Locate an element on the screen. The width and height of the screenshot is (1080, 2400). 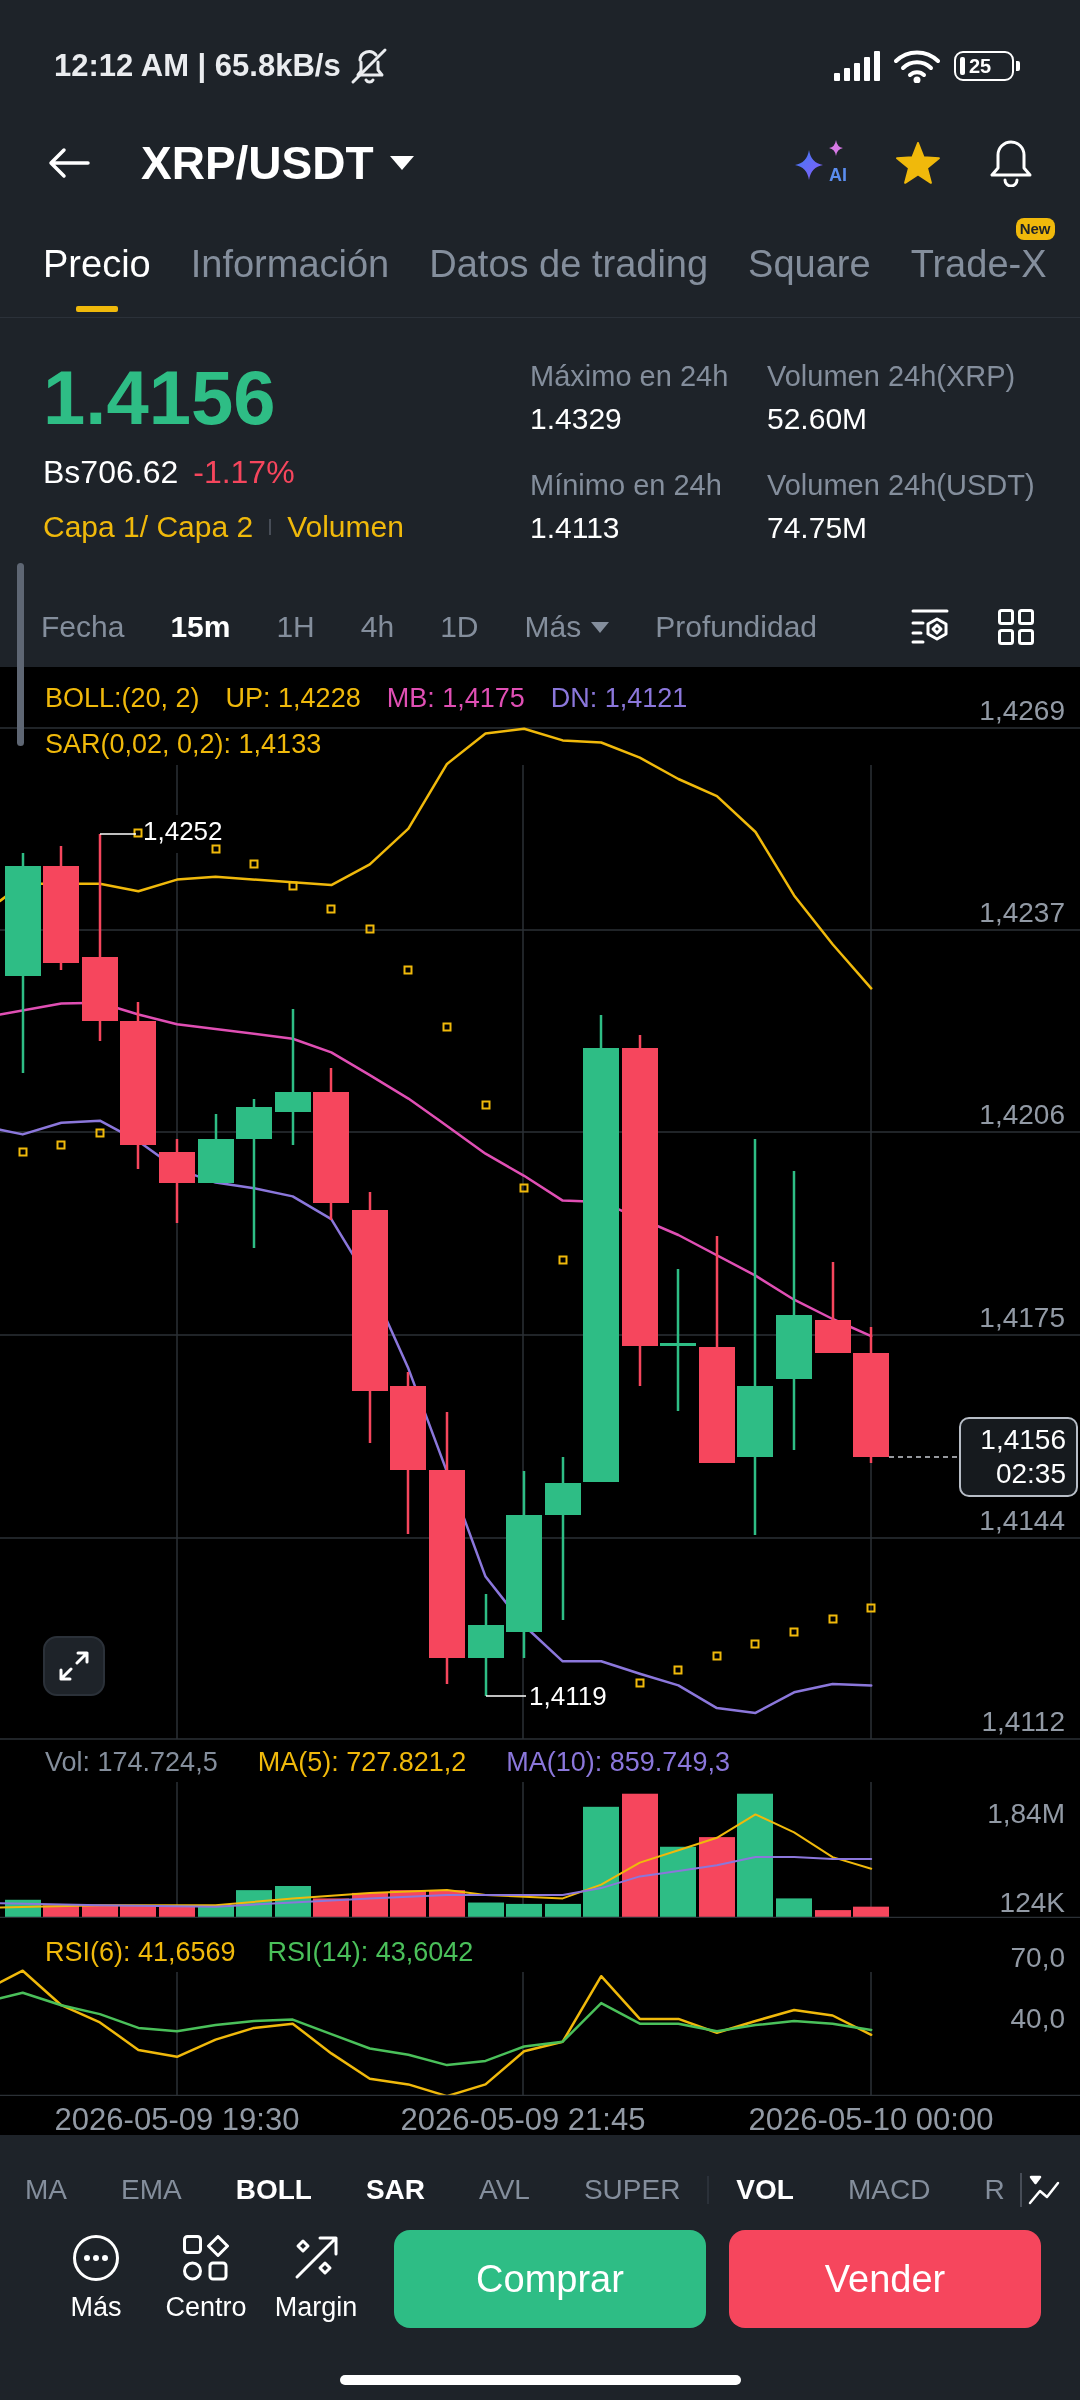
stat-value: 52.60M is located at coordinates (817, 419).